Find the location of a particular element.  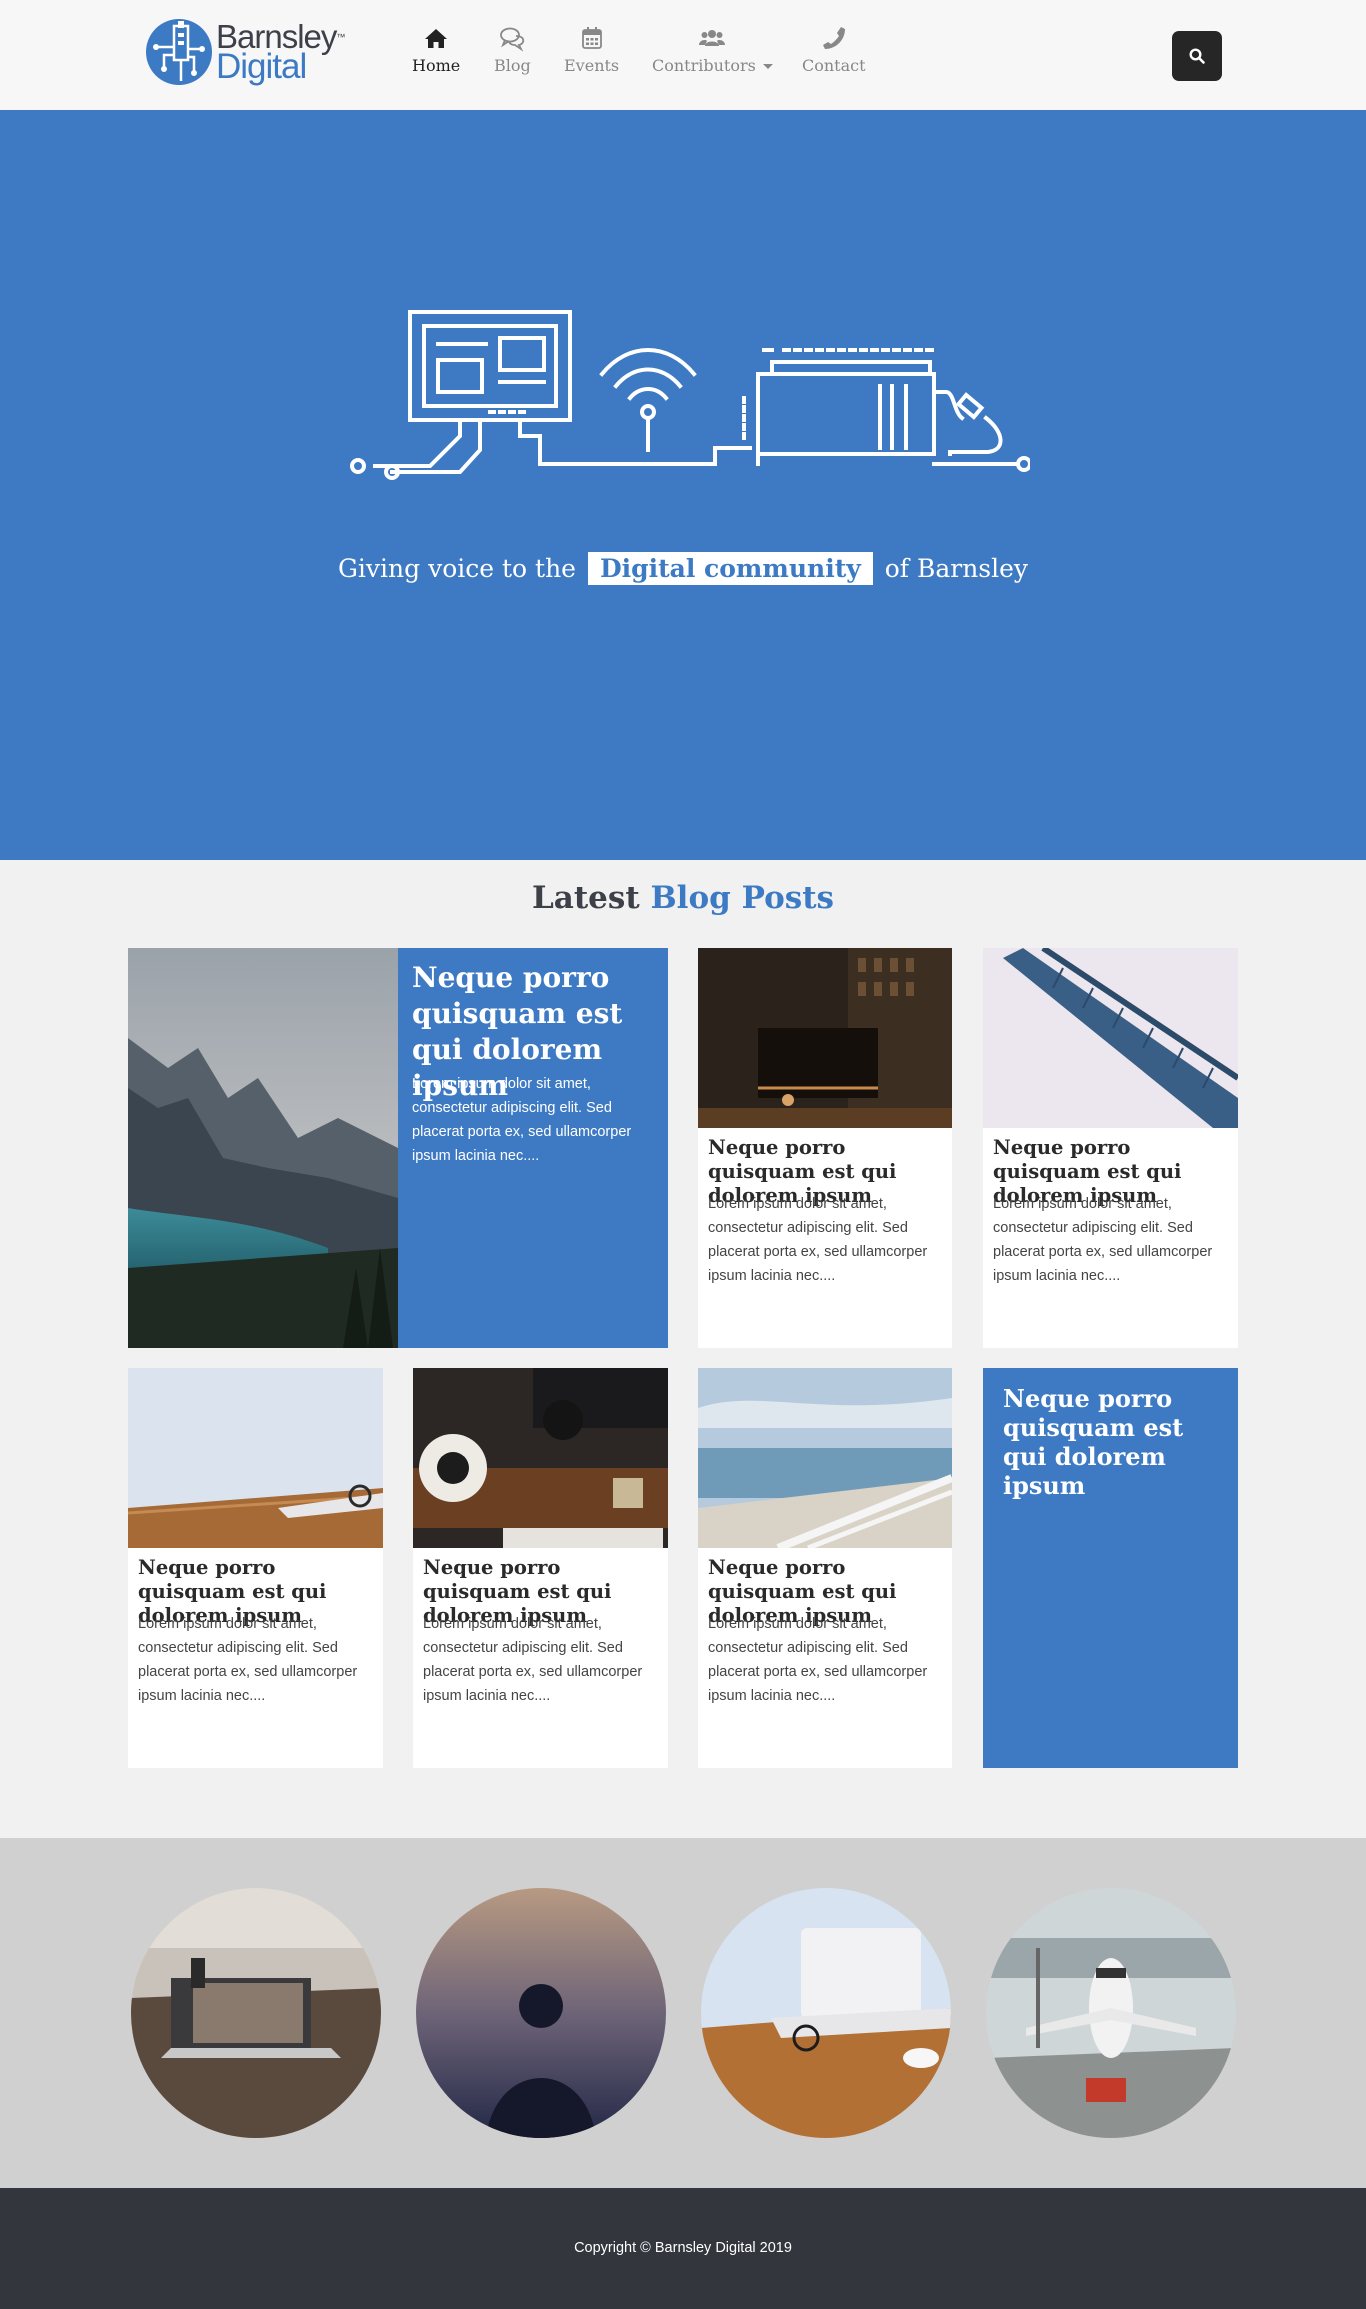

trademark: ™ is located at coordinates (340, 37).